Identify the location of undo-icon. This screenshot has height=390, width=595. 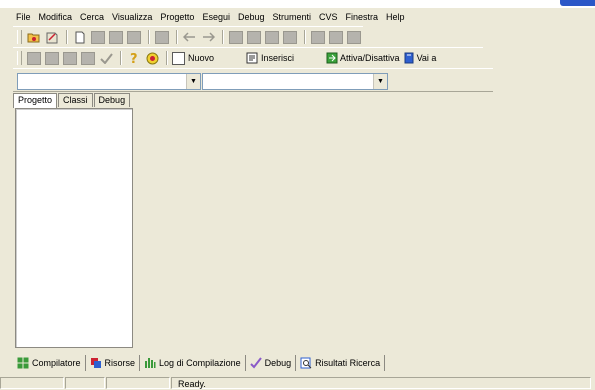
(190, 37).